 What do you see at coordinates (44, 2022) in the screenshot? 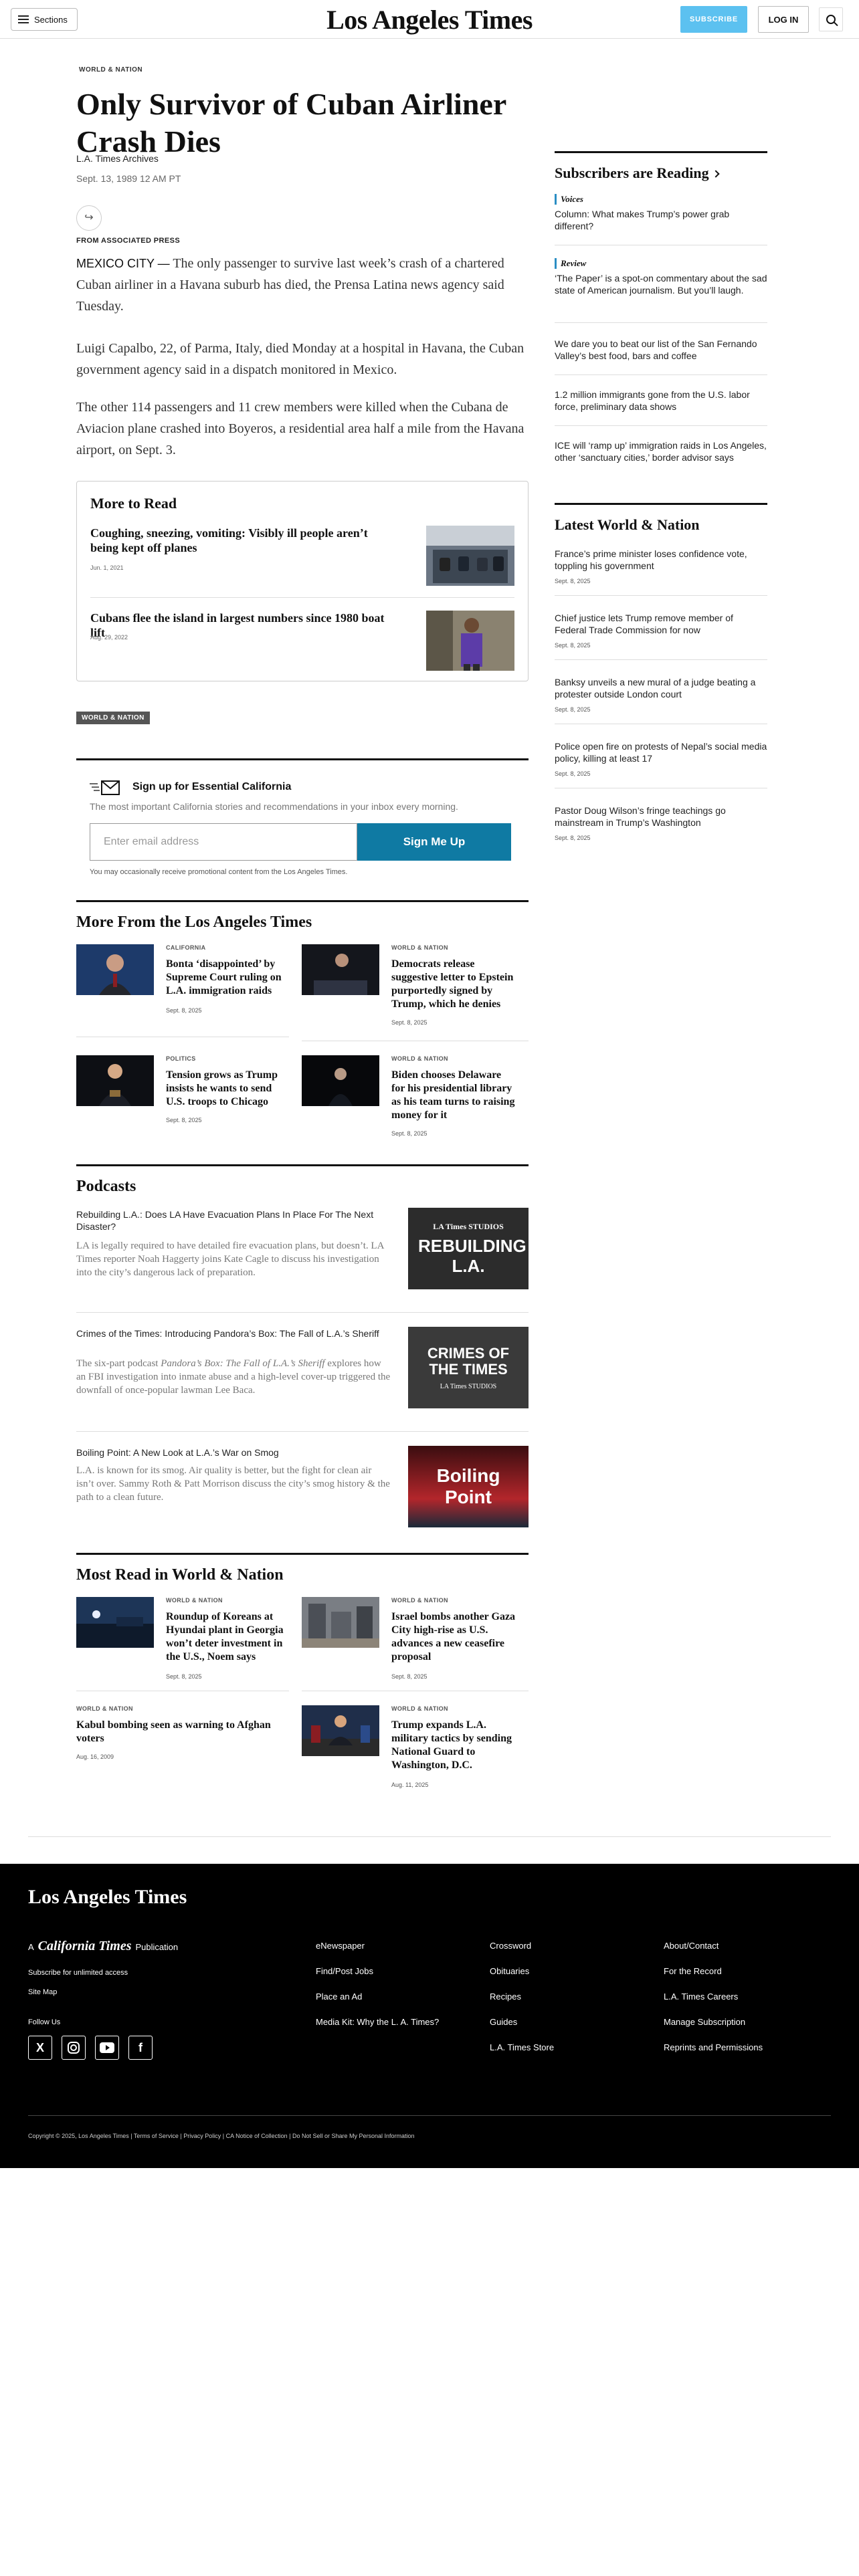
I see `follow-us-label: Follow Us` at bounding box center [44, 2022].